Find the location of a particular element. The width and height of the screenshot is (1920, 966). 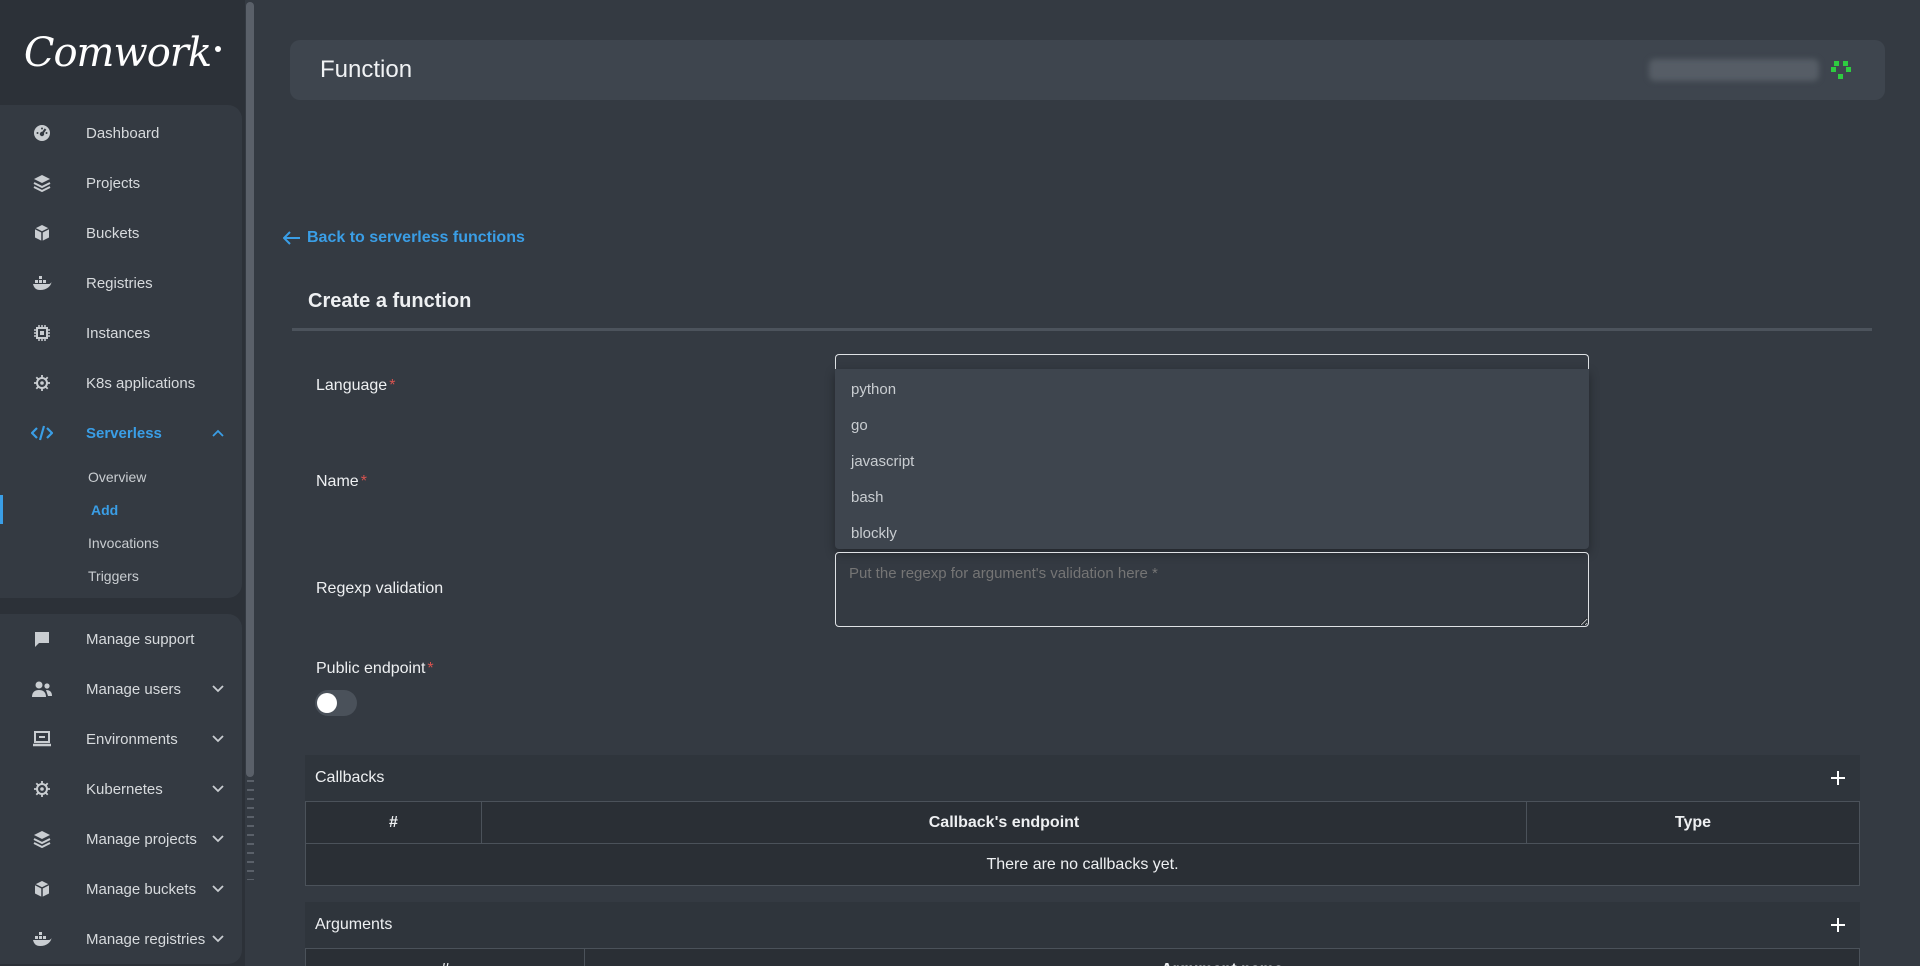

dashboard-icon is located at coordinates (42, 133).